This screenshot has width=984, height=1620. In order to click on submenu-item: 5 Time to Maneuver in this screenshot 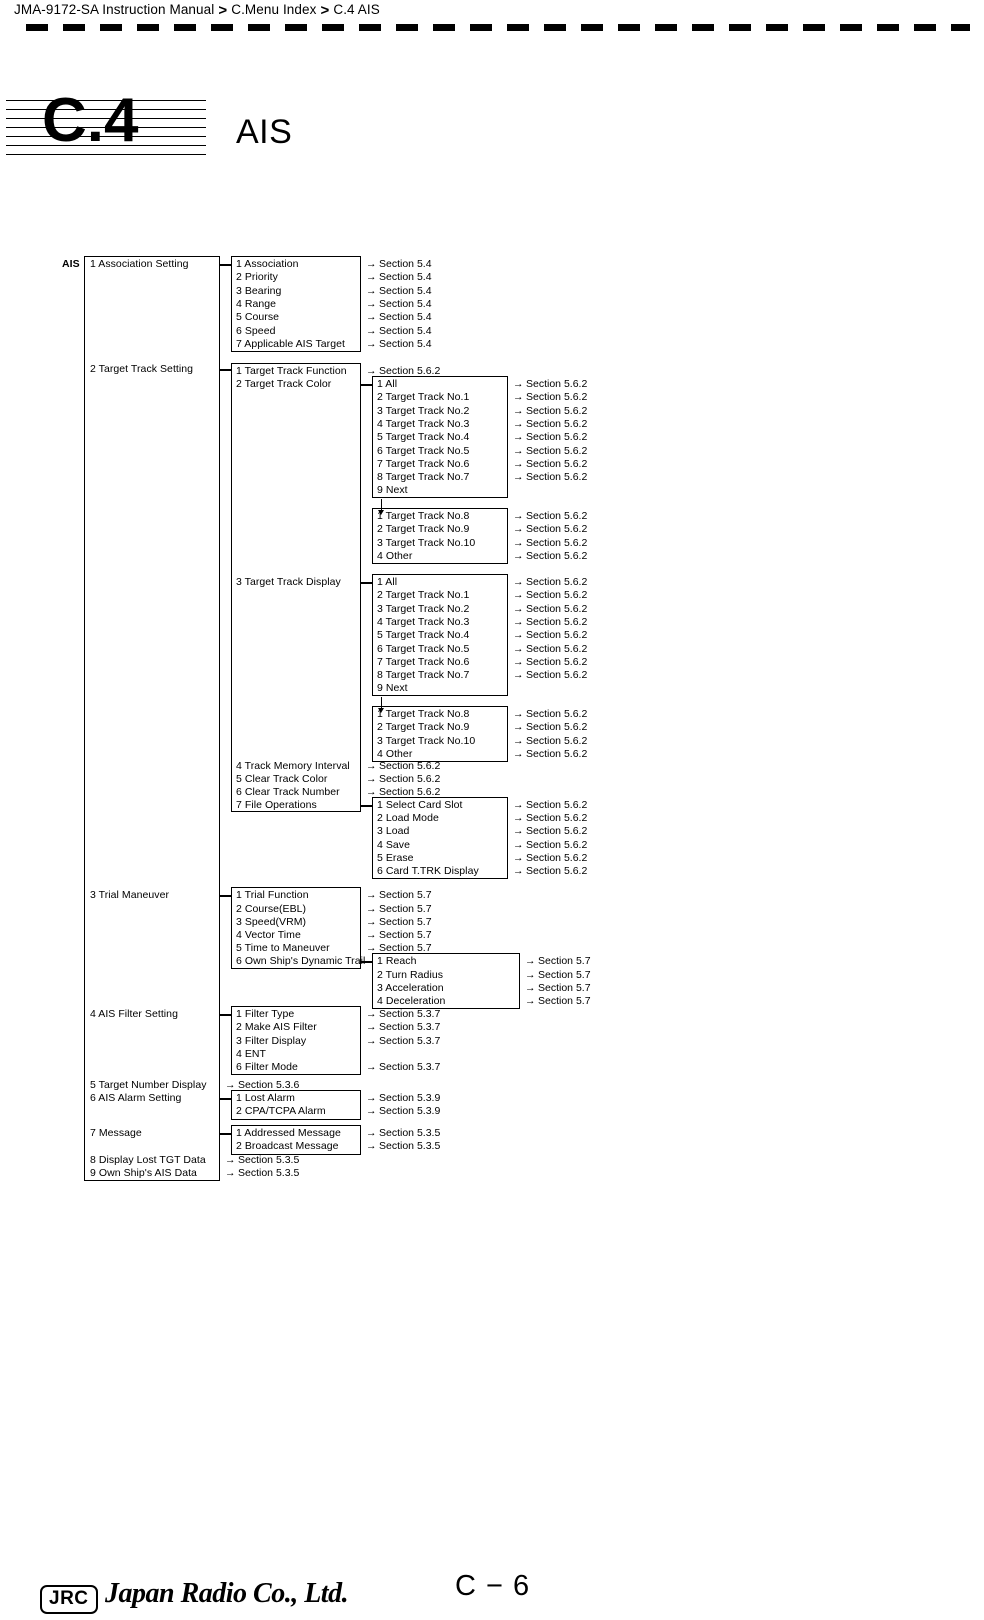, I will do `click(283, 948)`.